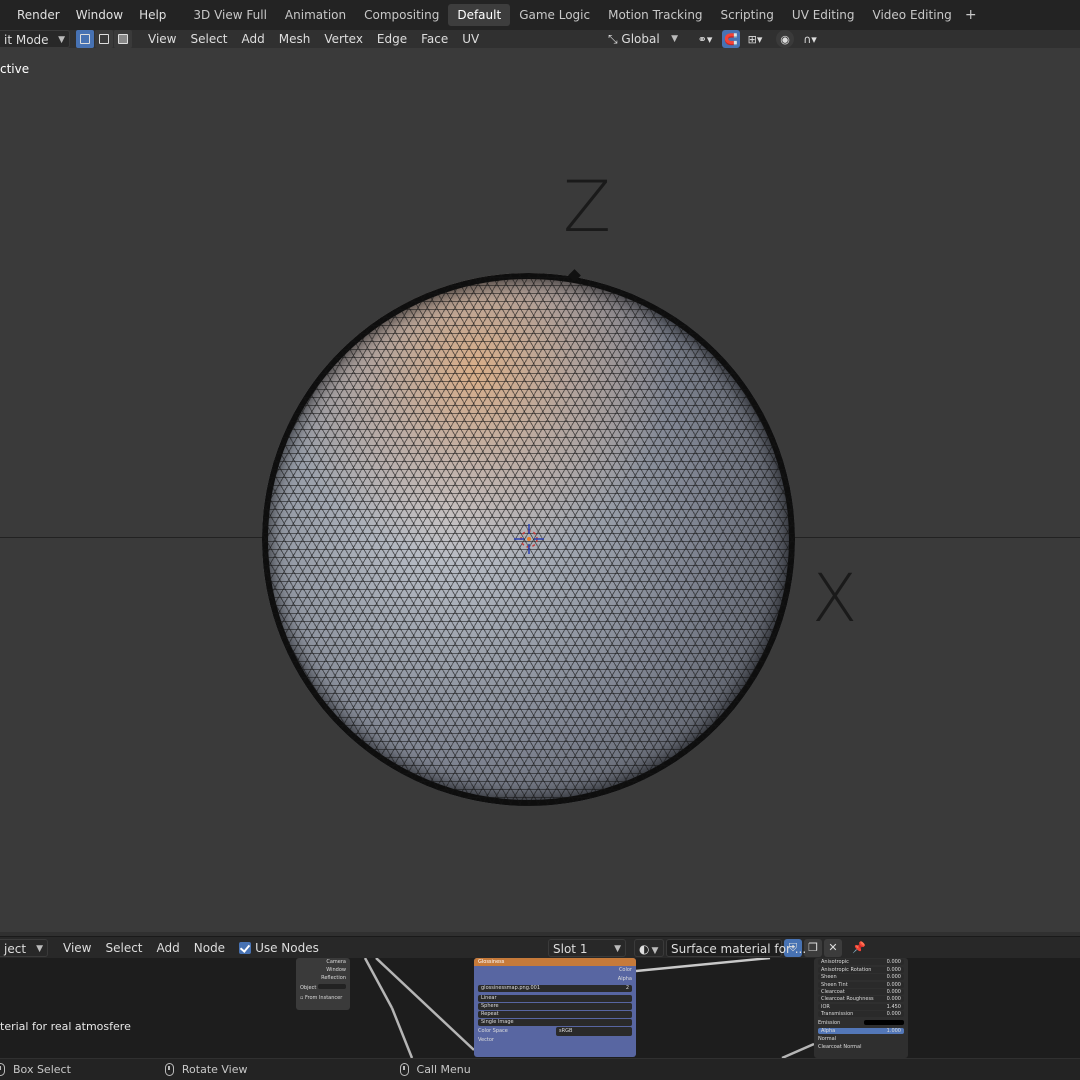 This screenshot has width=1080, height=1080. Describe the element at coordinates (823, 15) in the screenshot. I see `tab-uv-editing: UV Editing` at that location.